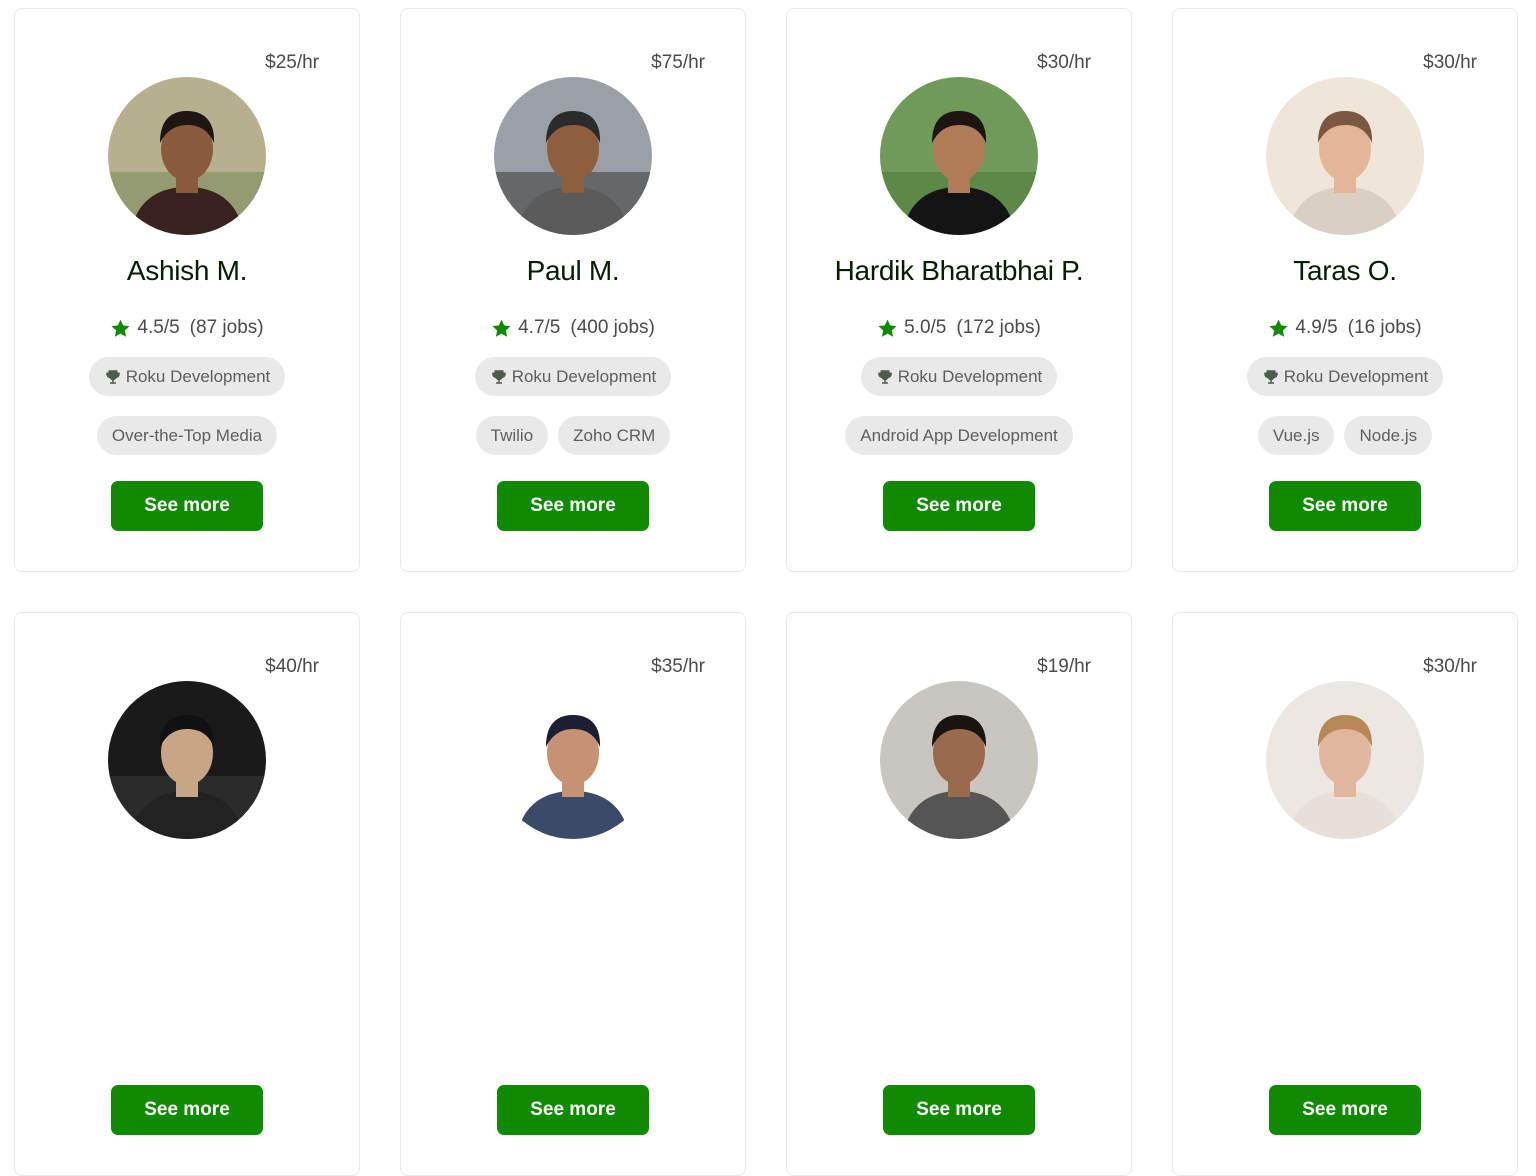 Image resolution: width=1536 pixels, height=1176 pixels. I want to click on jobs-count: (400 jobs), so click(612, 327).